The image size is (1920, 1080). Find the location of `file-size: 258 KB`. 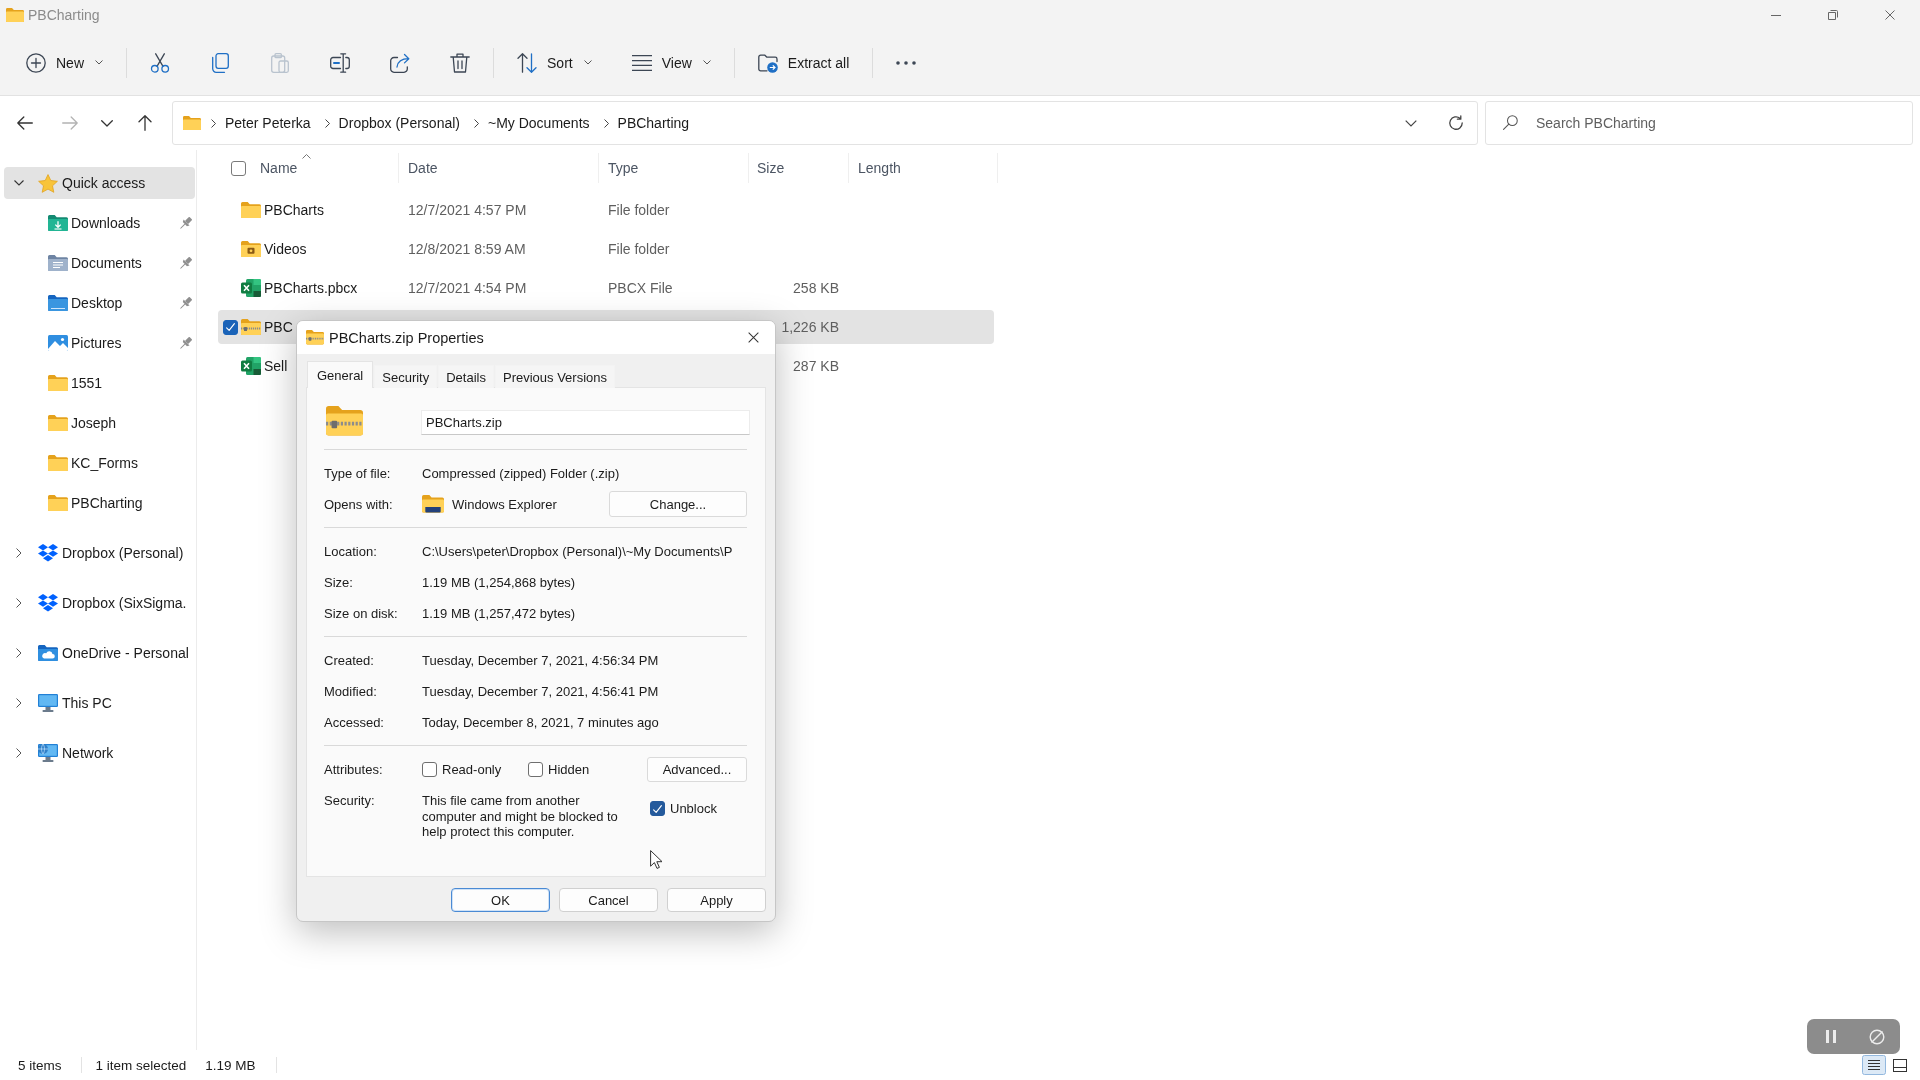

file-size: 258 KB is located at coordinates (816, 288).